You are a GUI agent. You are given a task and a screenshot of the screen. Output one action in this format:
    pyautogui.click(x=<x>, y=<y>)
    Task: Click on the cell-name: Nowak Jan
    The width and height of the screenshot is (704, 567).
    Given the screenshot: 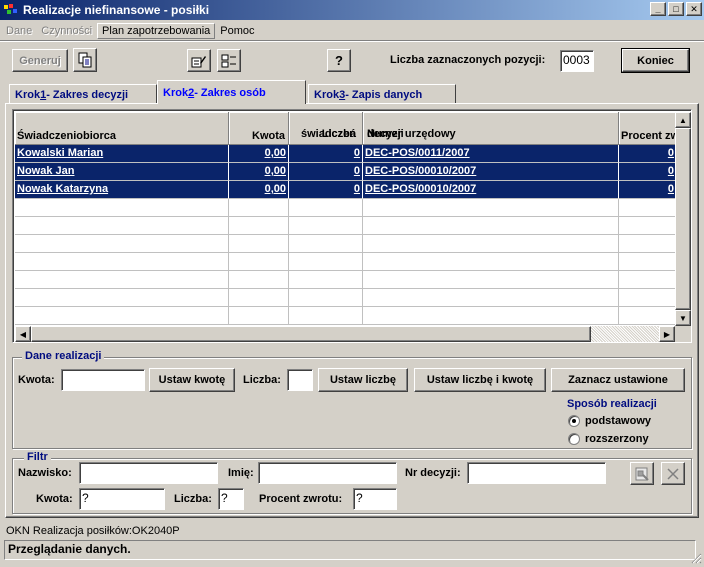 What is the action you would take?
    pyautogui.click(x=122, y=172)
    